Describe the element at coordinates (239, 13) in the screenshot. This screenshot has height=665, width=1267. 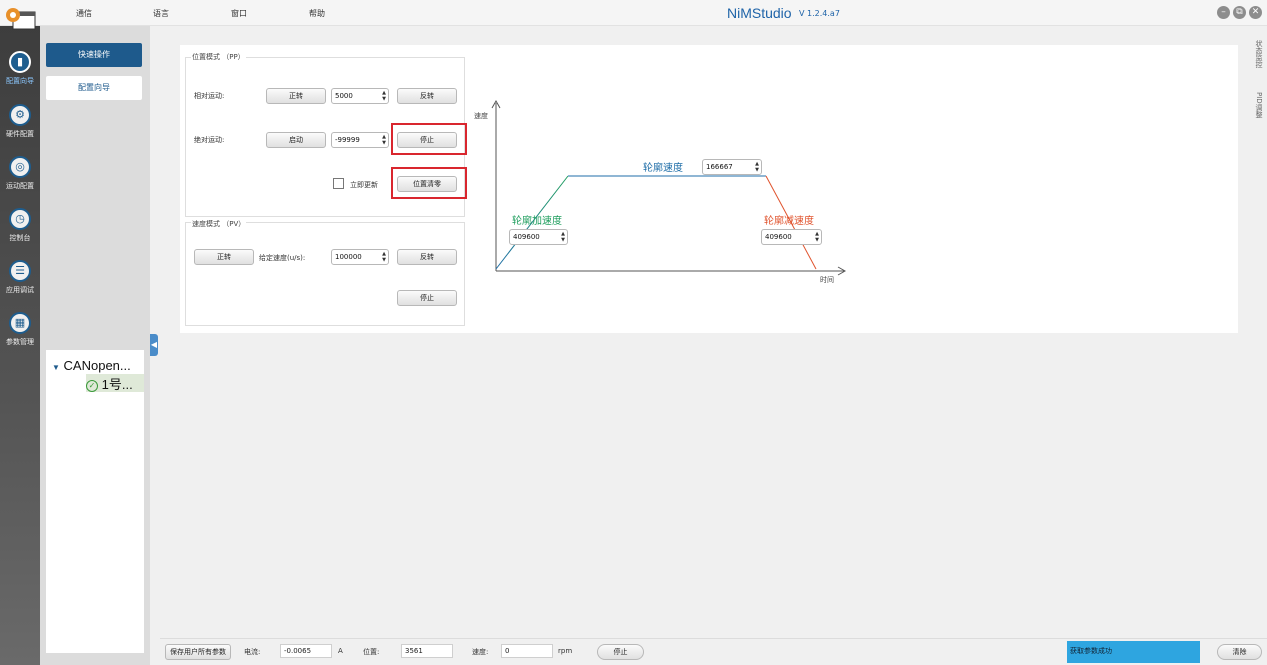
I see `menu-window: 窗口` at that location.